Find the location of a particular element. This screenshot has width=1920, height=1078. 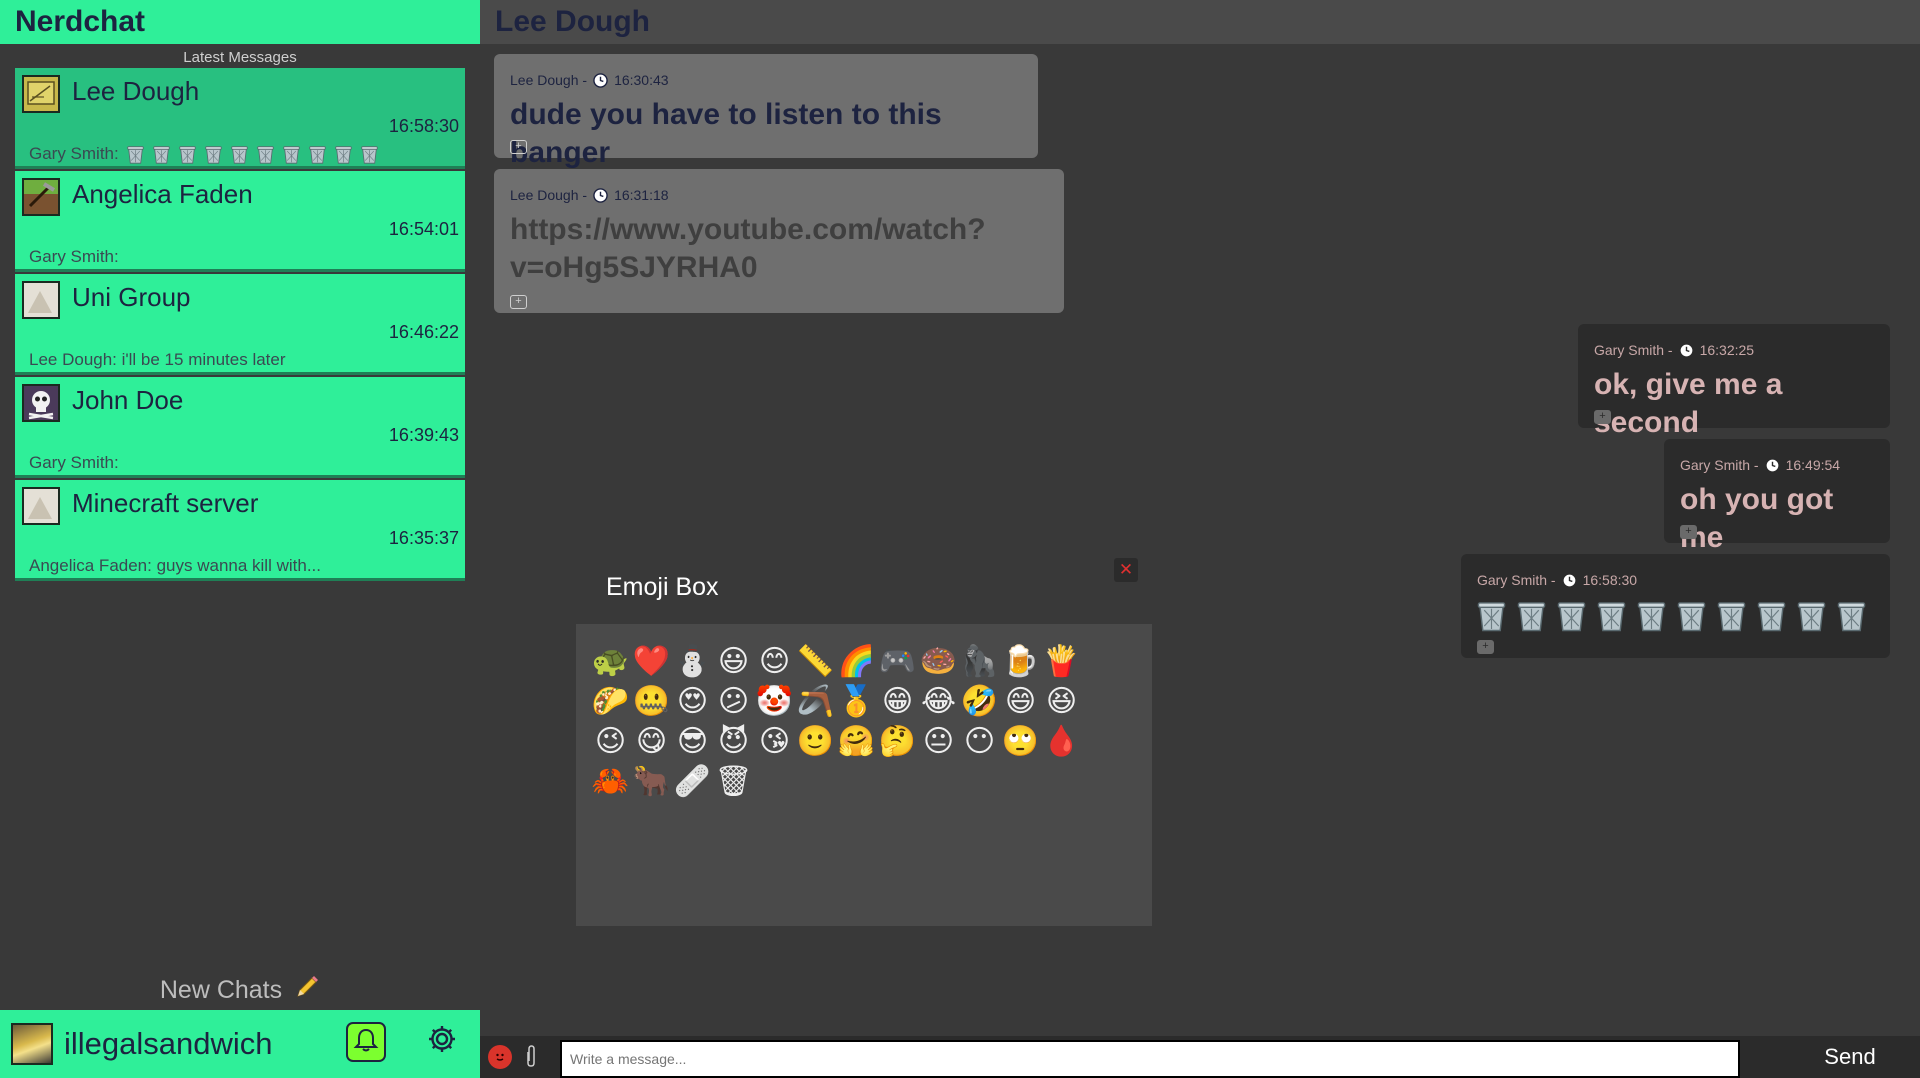

emoji-option: 😕 is located at coordinates (733, 702).